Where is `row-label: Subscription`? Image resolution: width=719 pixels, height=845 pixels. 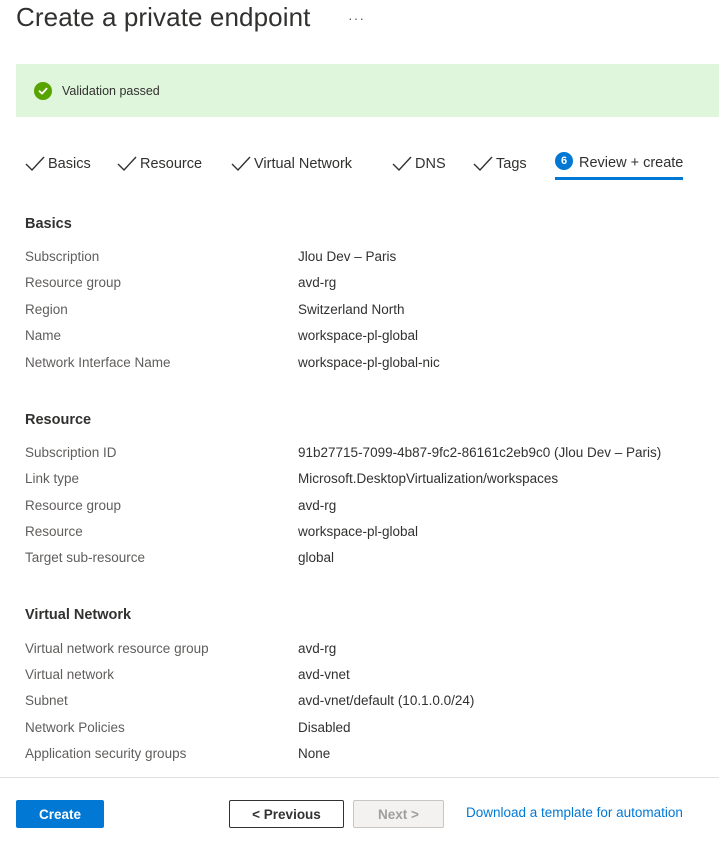
row-label: Subscription is located at coordinates (62, 256).